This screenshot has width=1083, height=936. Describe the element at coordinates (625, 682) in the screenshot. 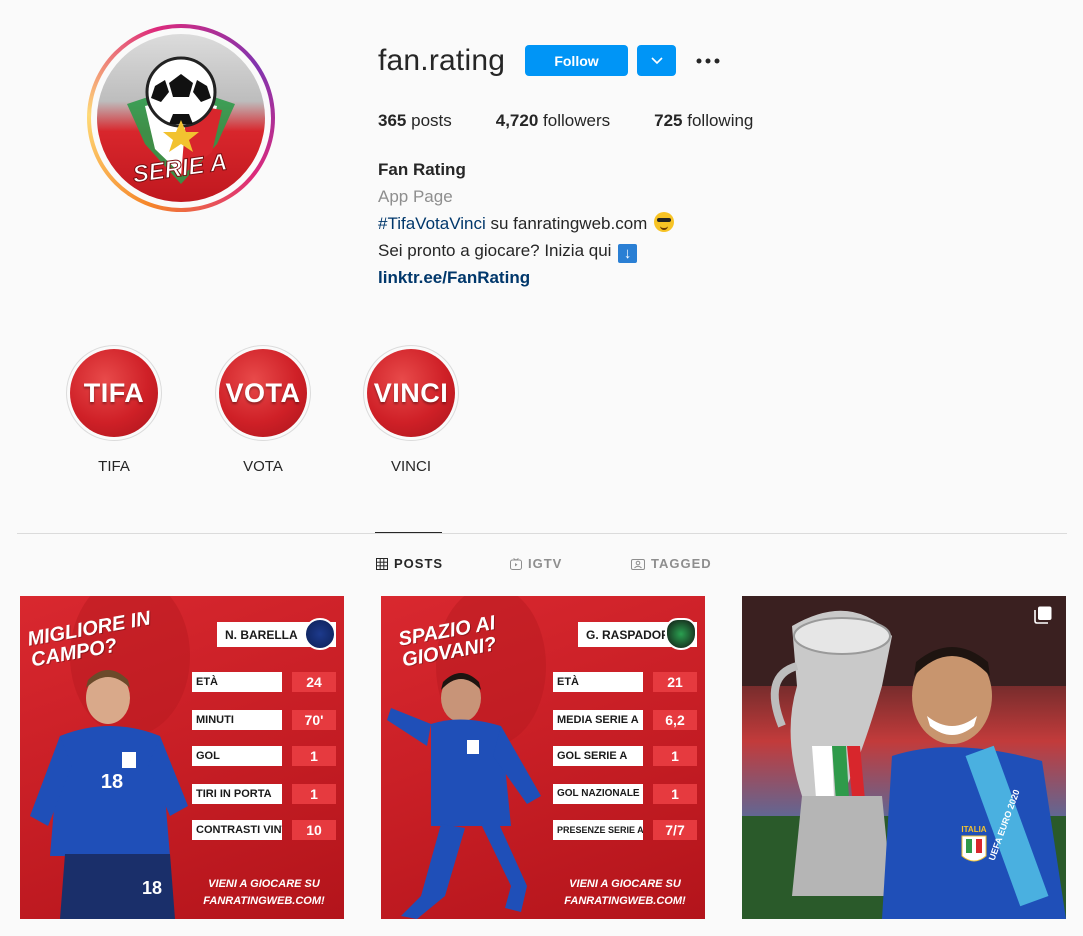

I see `stat-row: ETÀ 21` at that location.